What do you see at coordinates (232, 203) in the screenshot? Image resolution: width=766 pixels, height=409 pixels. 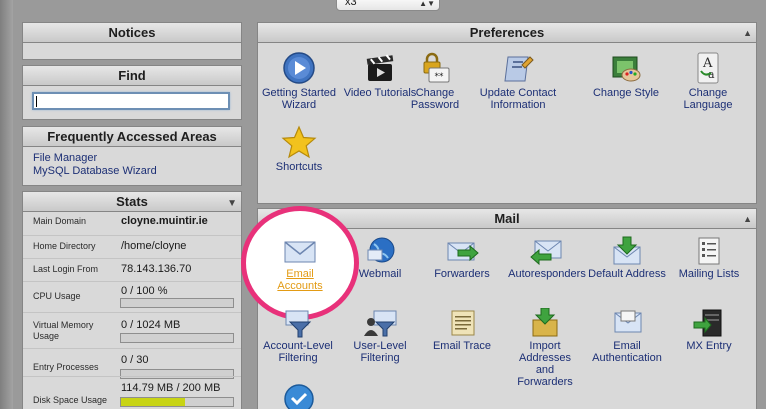 I see `collapse-arrow-icon: ▼` at bounding box center [232, 203].